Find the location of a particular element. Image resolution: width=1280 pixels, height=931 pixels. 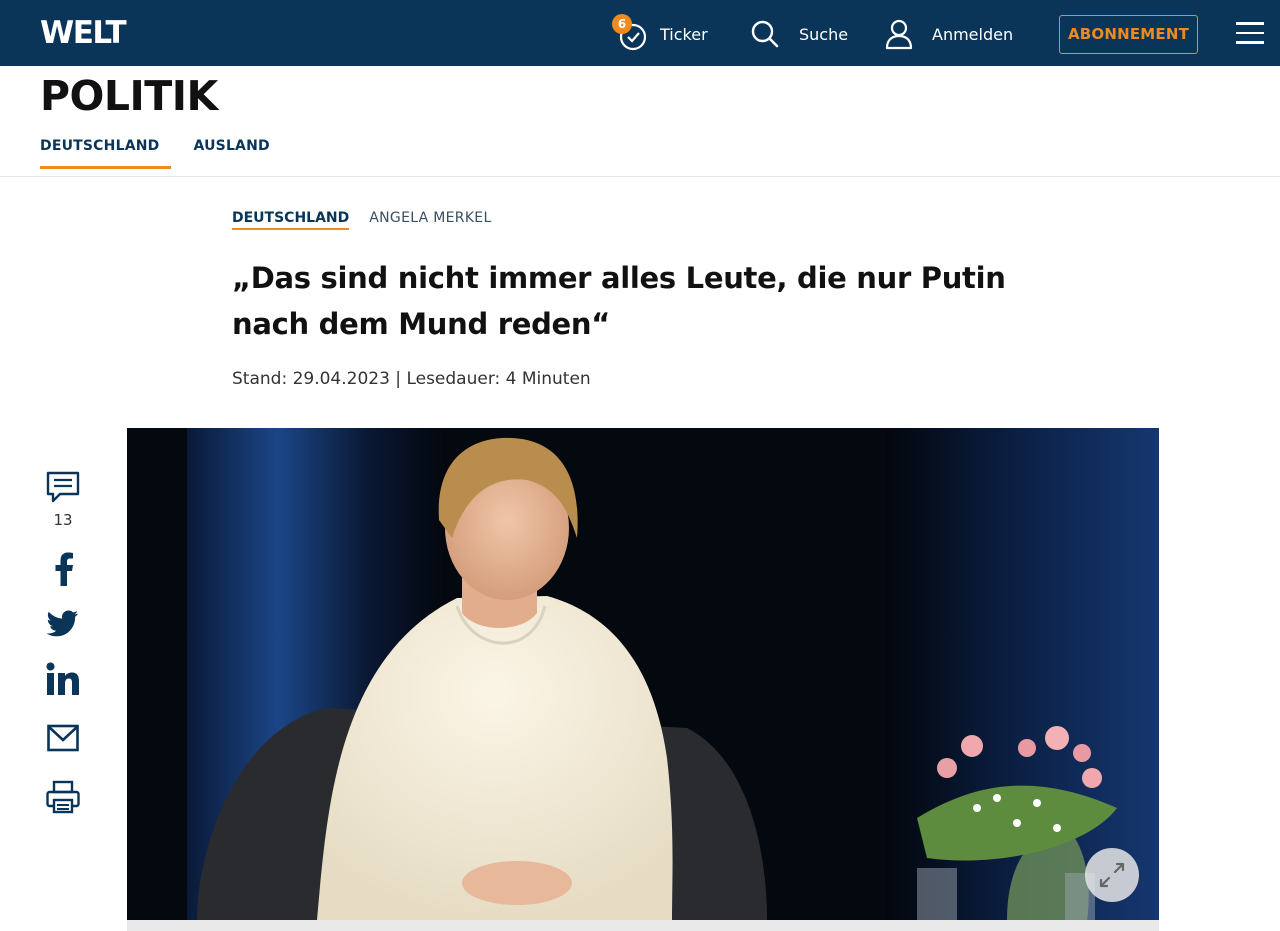

twitter-icon is located at coordinates (62, 623).